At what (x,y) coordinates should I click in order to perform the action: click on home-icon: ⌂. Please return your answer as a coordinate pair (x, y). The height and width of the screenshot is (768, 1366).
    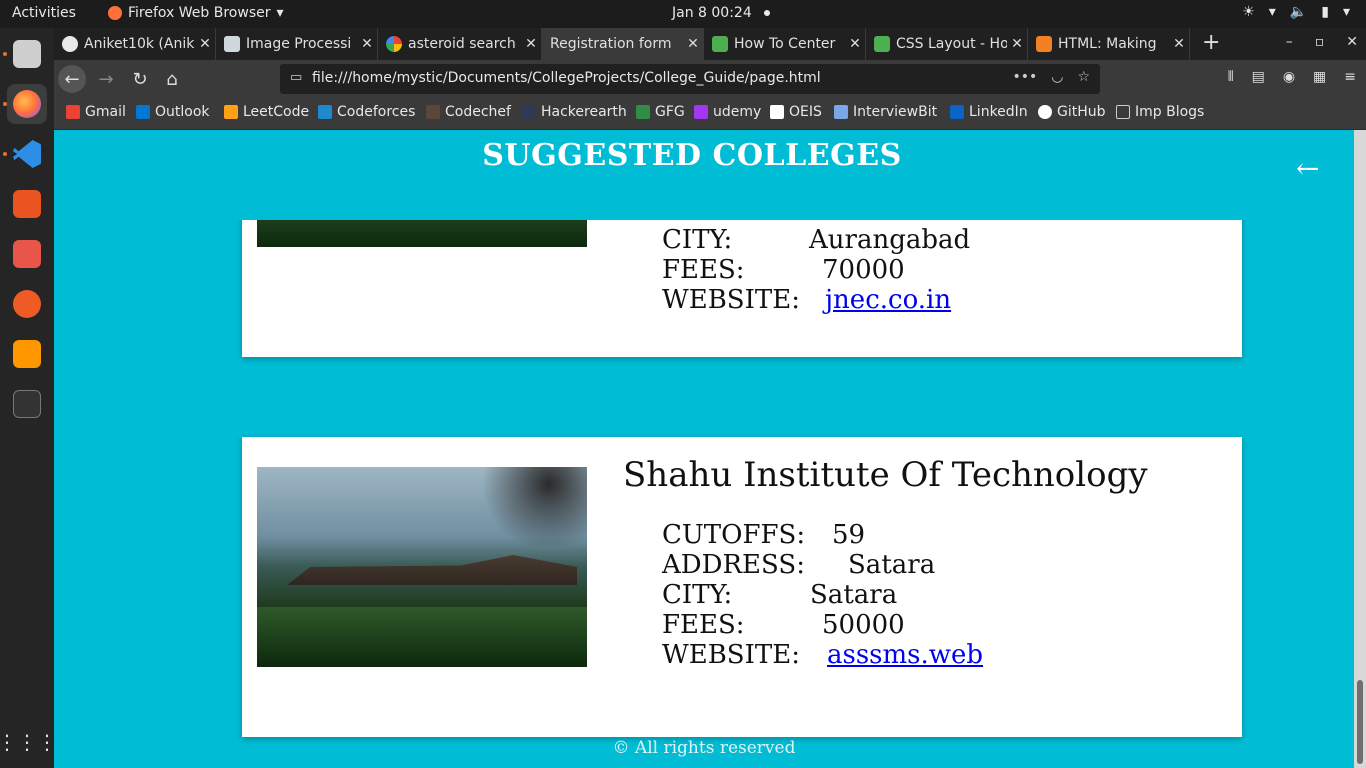
    Looking at the image, I should click on (172, 79).